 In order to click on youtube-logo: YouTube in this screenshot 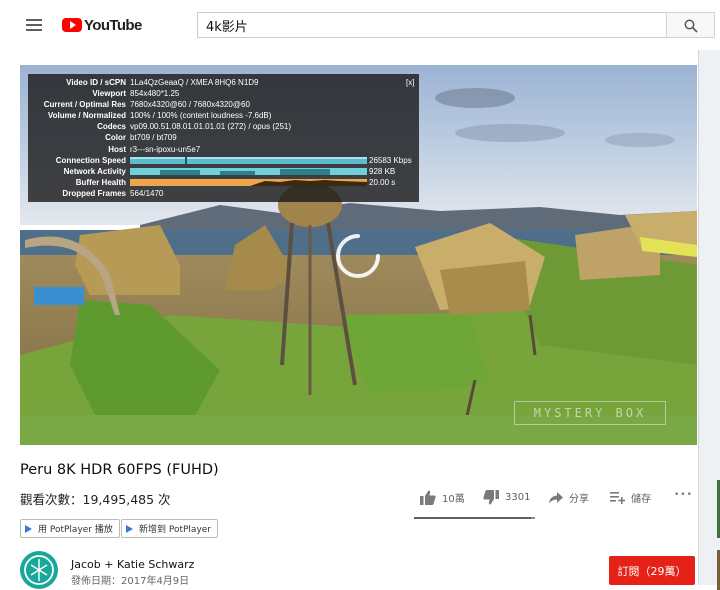, I will do `click(102, 25)`.